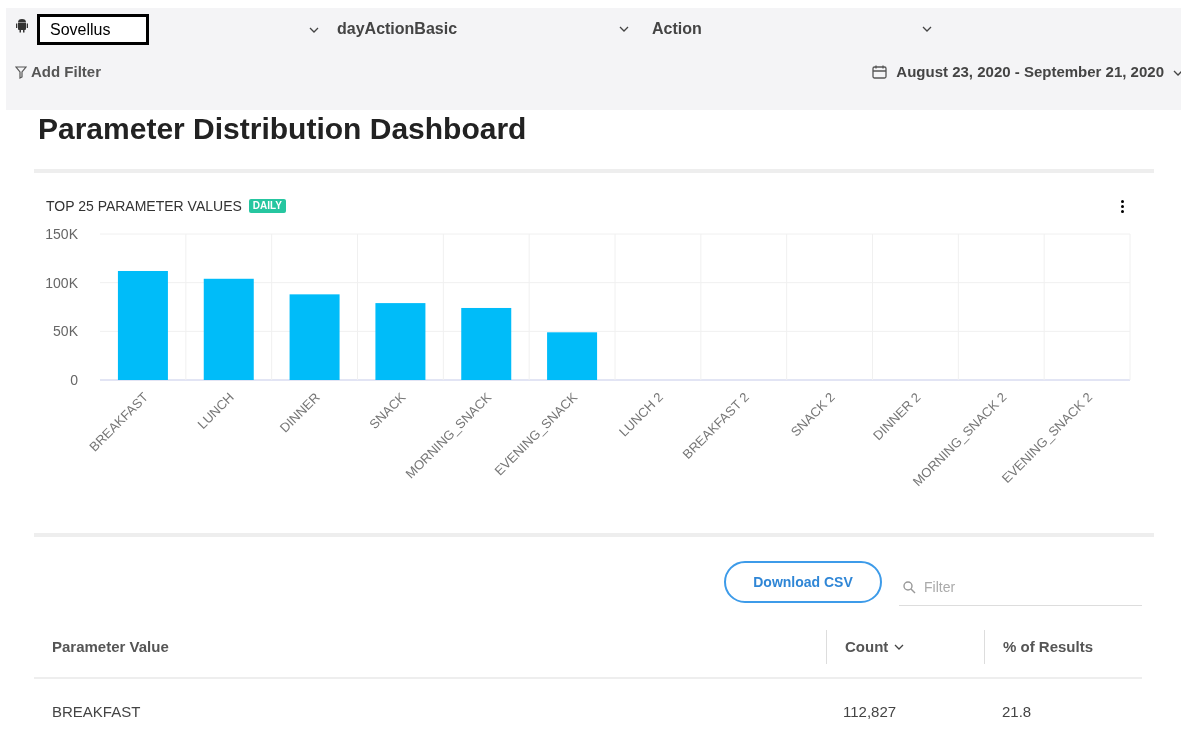 The width and height of the screenshot is (1181, 733). What do you see at coordinates (483, 29) in the screenshot?
I see `event-selector: dayActionBasic` at bounding box center [483, 29].